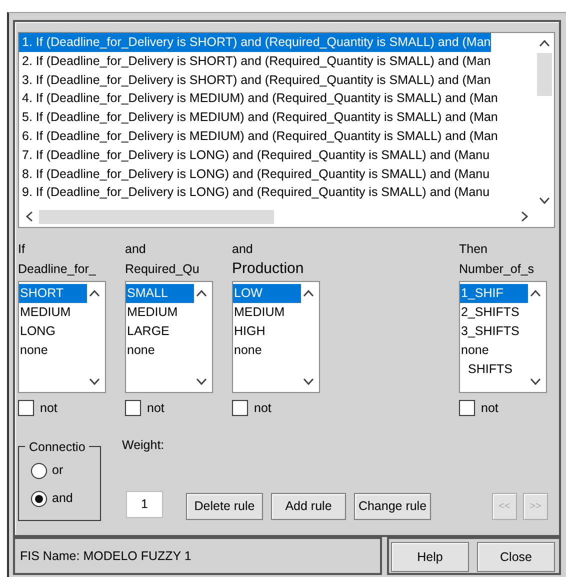  Describe the element at coordinates (516, 557) in the screenshot. I see `footer-button: Close` at that location.